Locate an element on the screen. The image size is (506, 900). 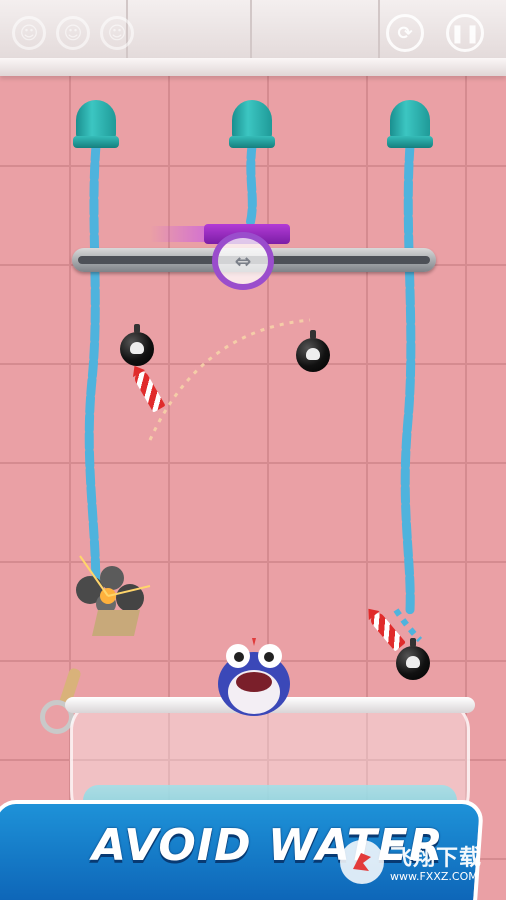
water-stream-middle is located at coordinates (251, 185).